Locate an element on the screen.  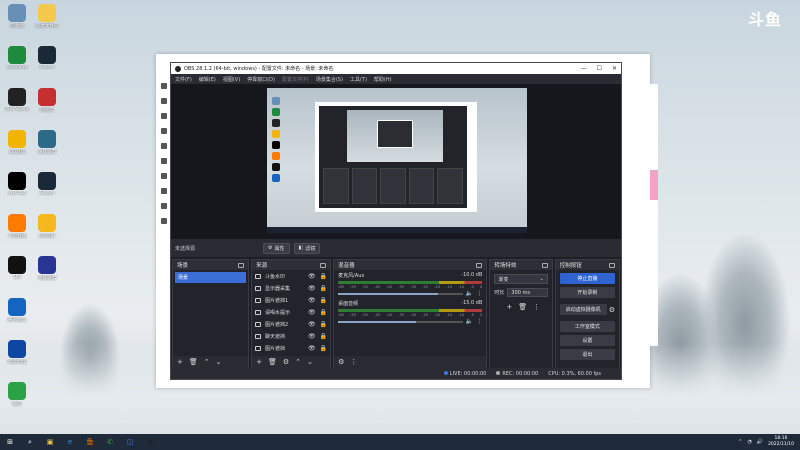
transition-select: 渐变 ⌄ is located at coordinates (521, 279).